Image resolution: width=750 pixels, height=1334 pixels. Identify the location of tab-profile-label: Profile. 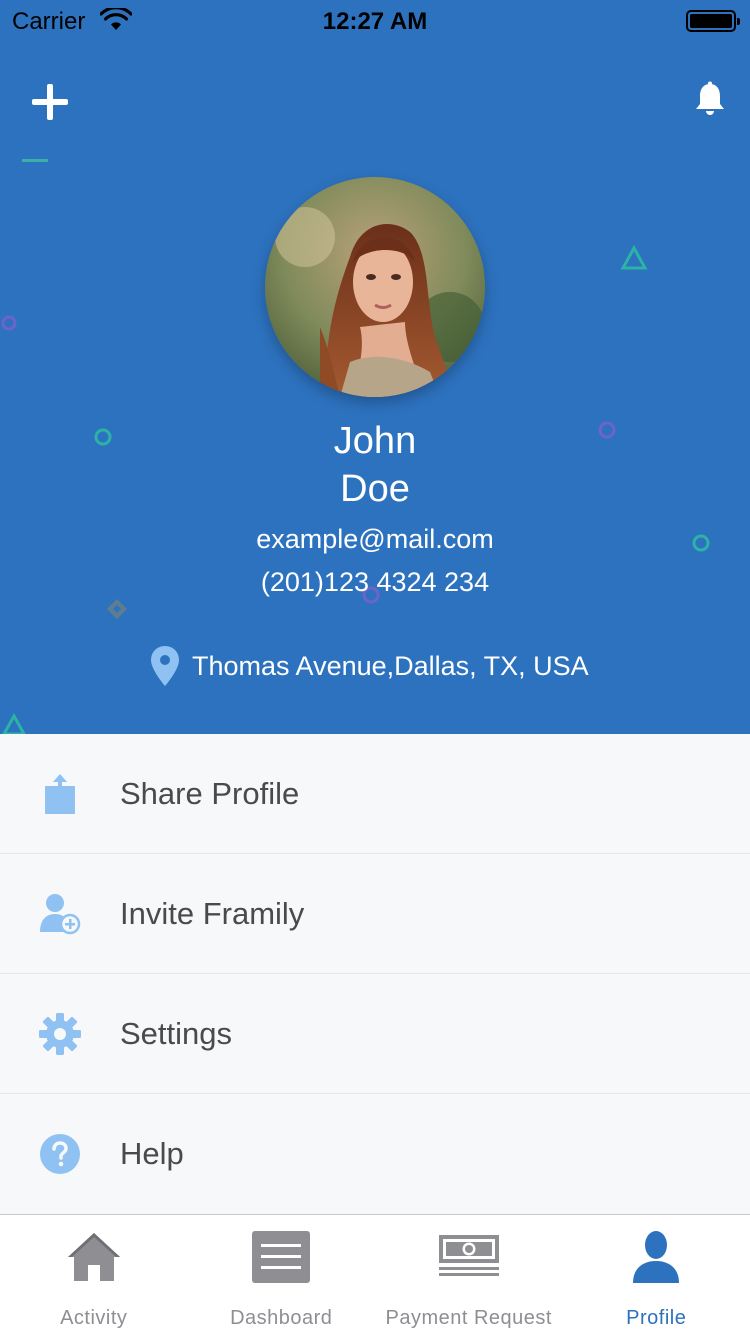
(656, 1318).